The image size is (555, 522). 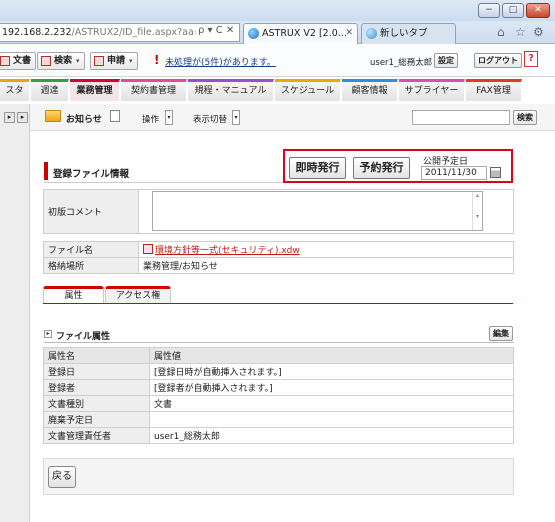 I want to click on folder-icon, so click(x=53, y=116).